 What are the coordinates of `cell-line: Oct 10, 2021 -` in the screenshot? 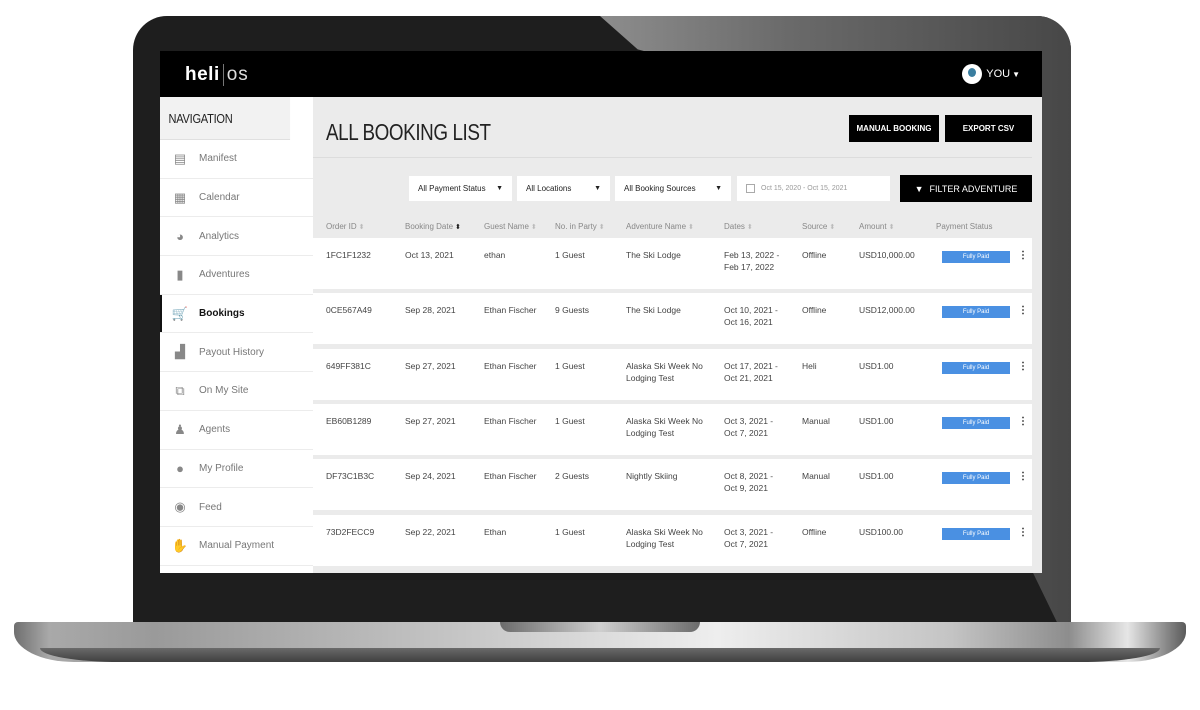 It's located at (751, 310).